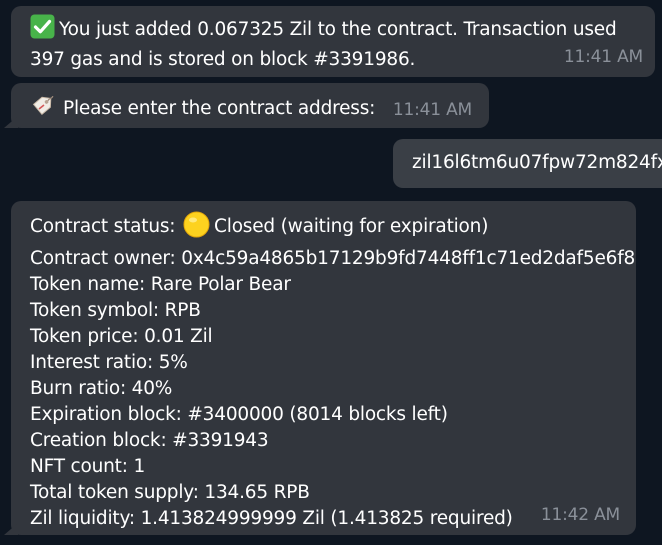  Describe the element at coordinates (149, 440) in the screenshot. I see `creation-block-line: Creation block: #3391943` at that location.